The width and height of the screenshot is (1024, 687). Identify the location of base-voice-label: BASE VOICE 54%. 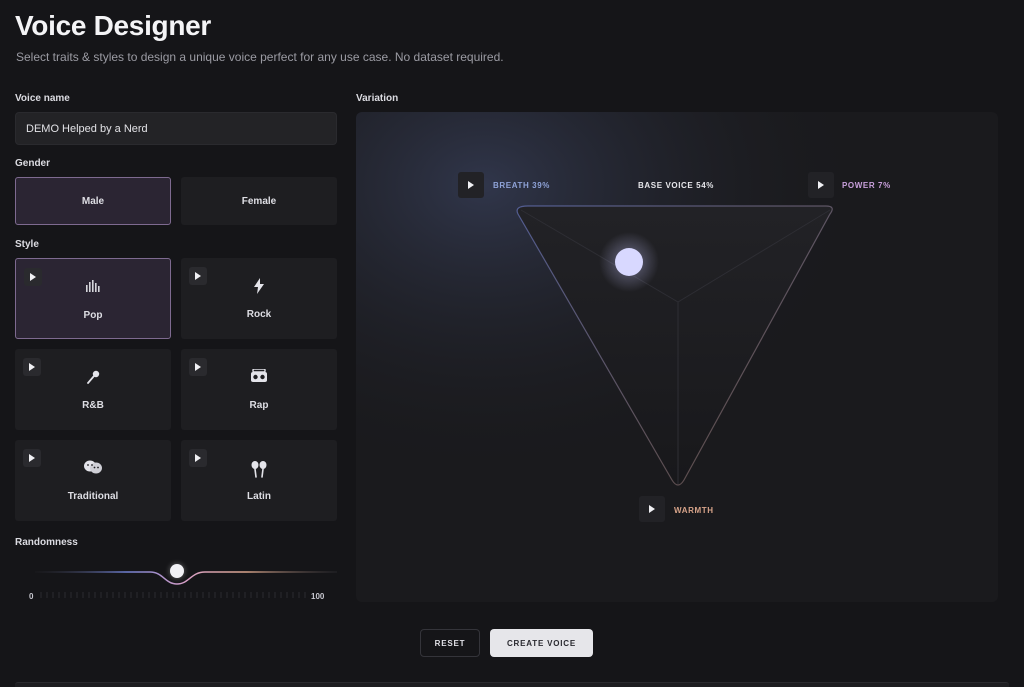
(676, 185).